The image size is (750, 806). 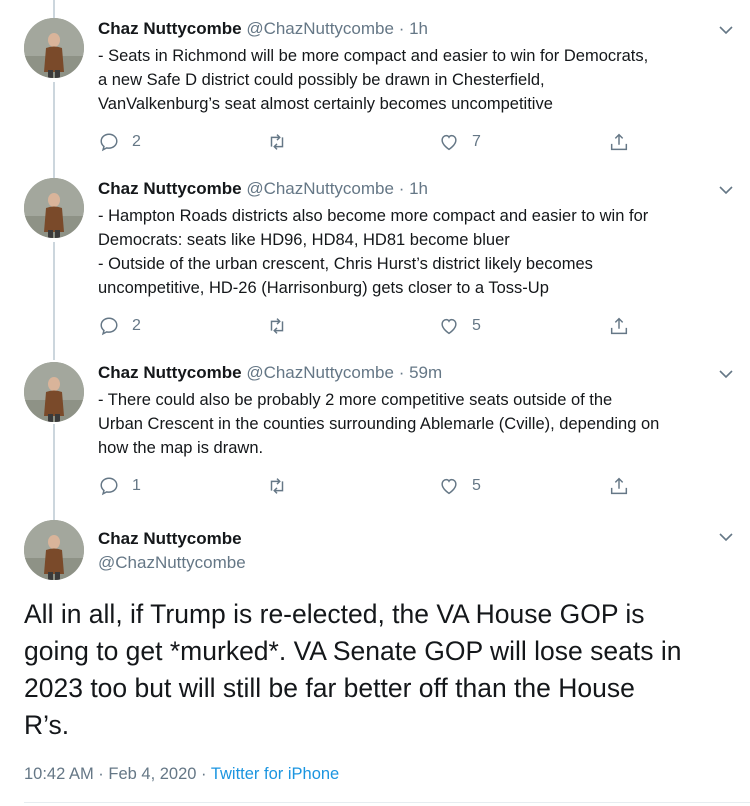 What do you see at coordinates (368, 486) in the screenshot?
I see `tweet-actions: 1 5` at bounding box center [368, 486].